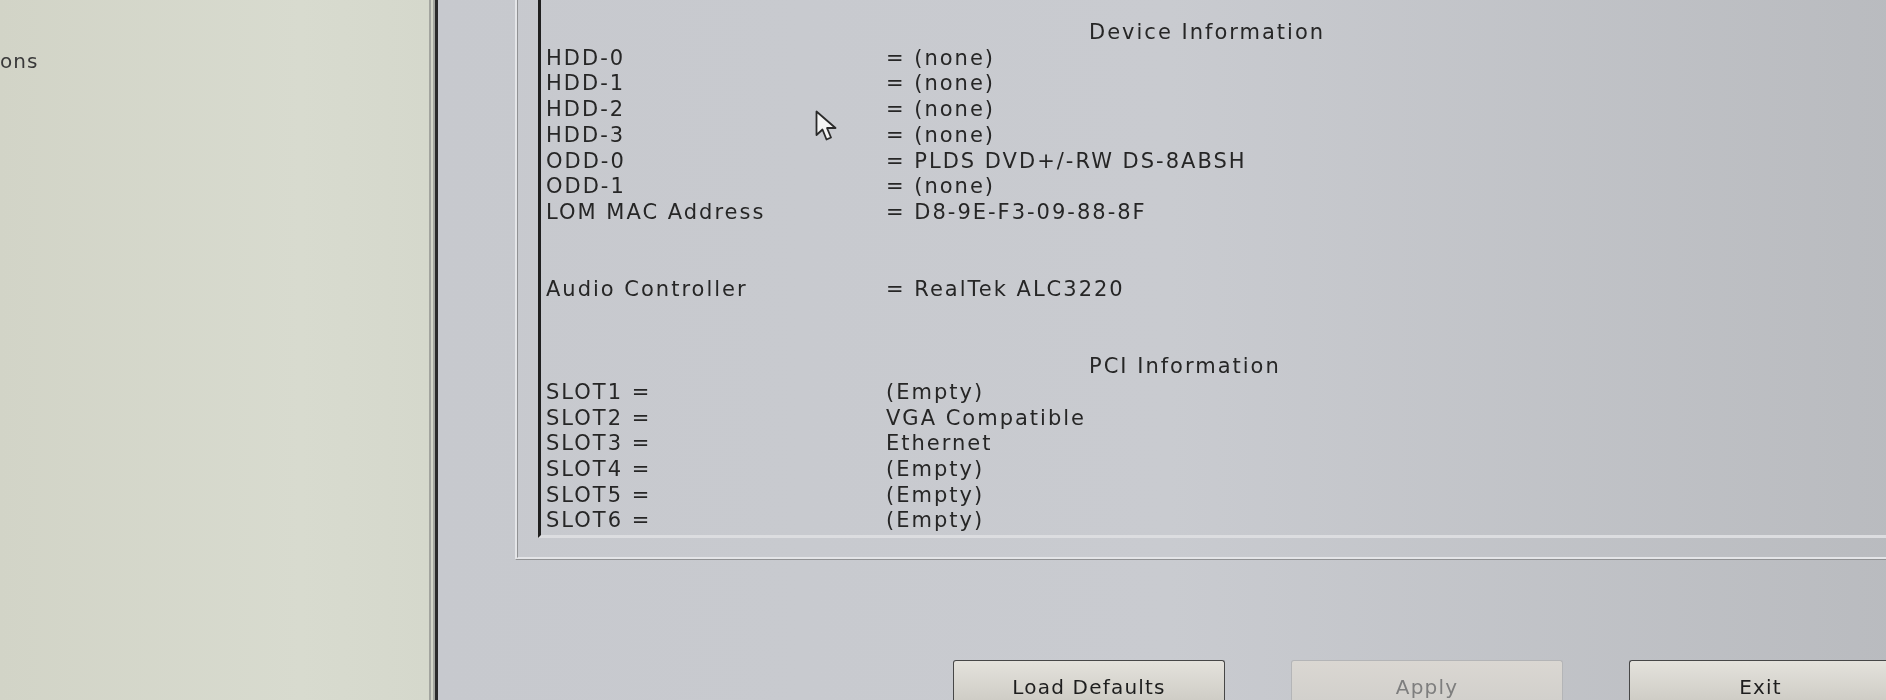  Describe the element at coordinates (827, 126) in the screenshot. I see `mouse-cursor-icon` at that location.